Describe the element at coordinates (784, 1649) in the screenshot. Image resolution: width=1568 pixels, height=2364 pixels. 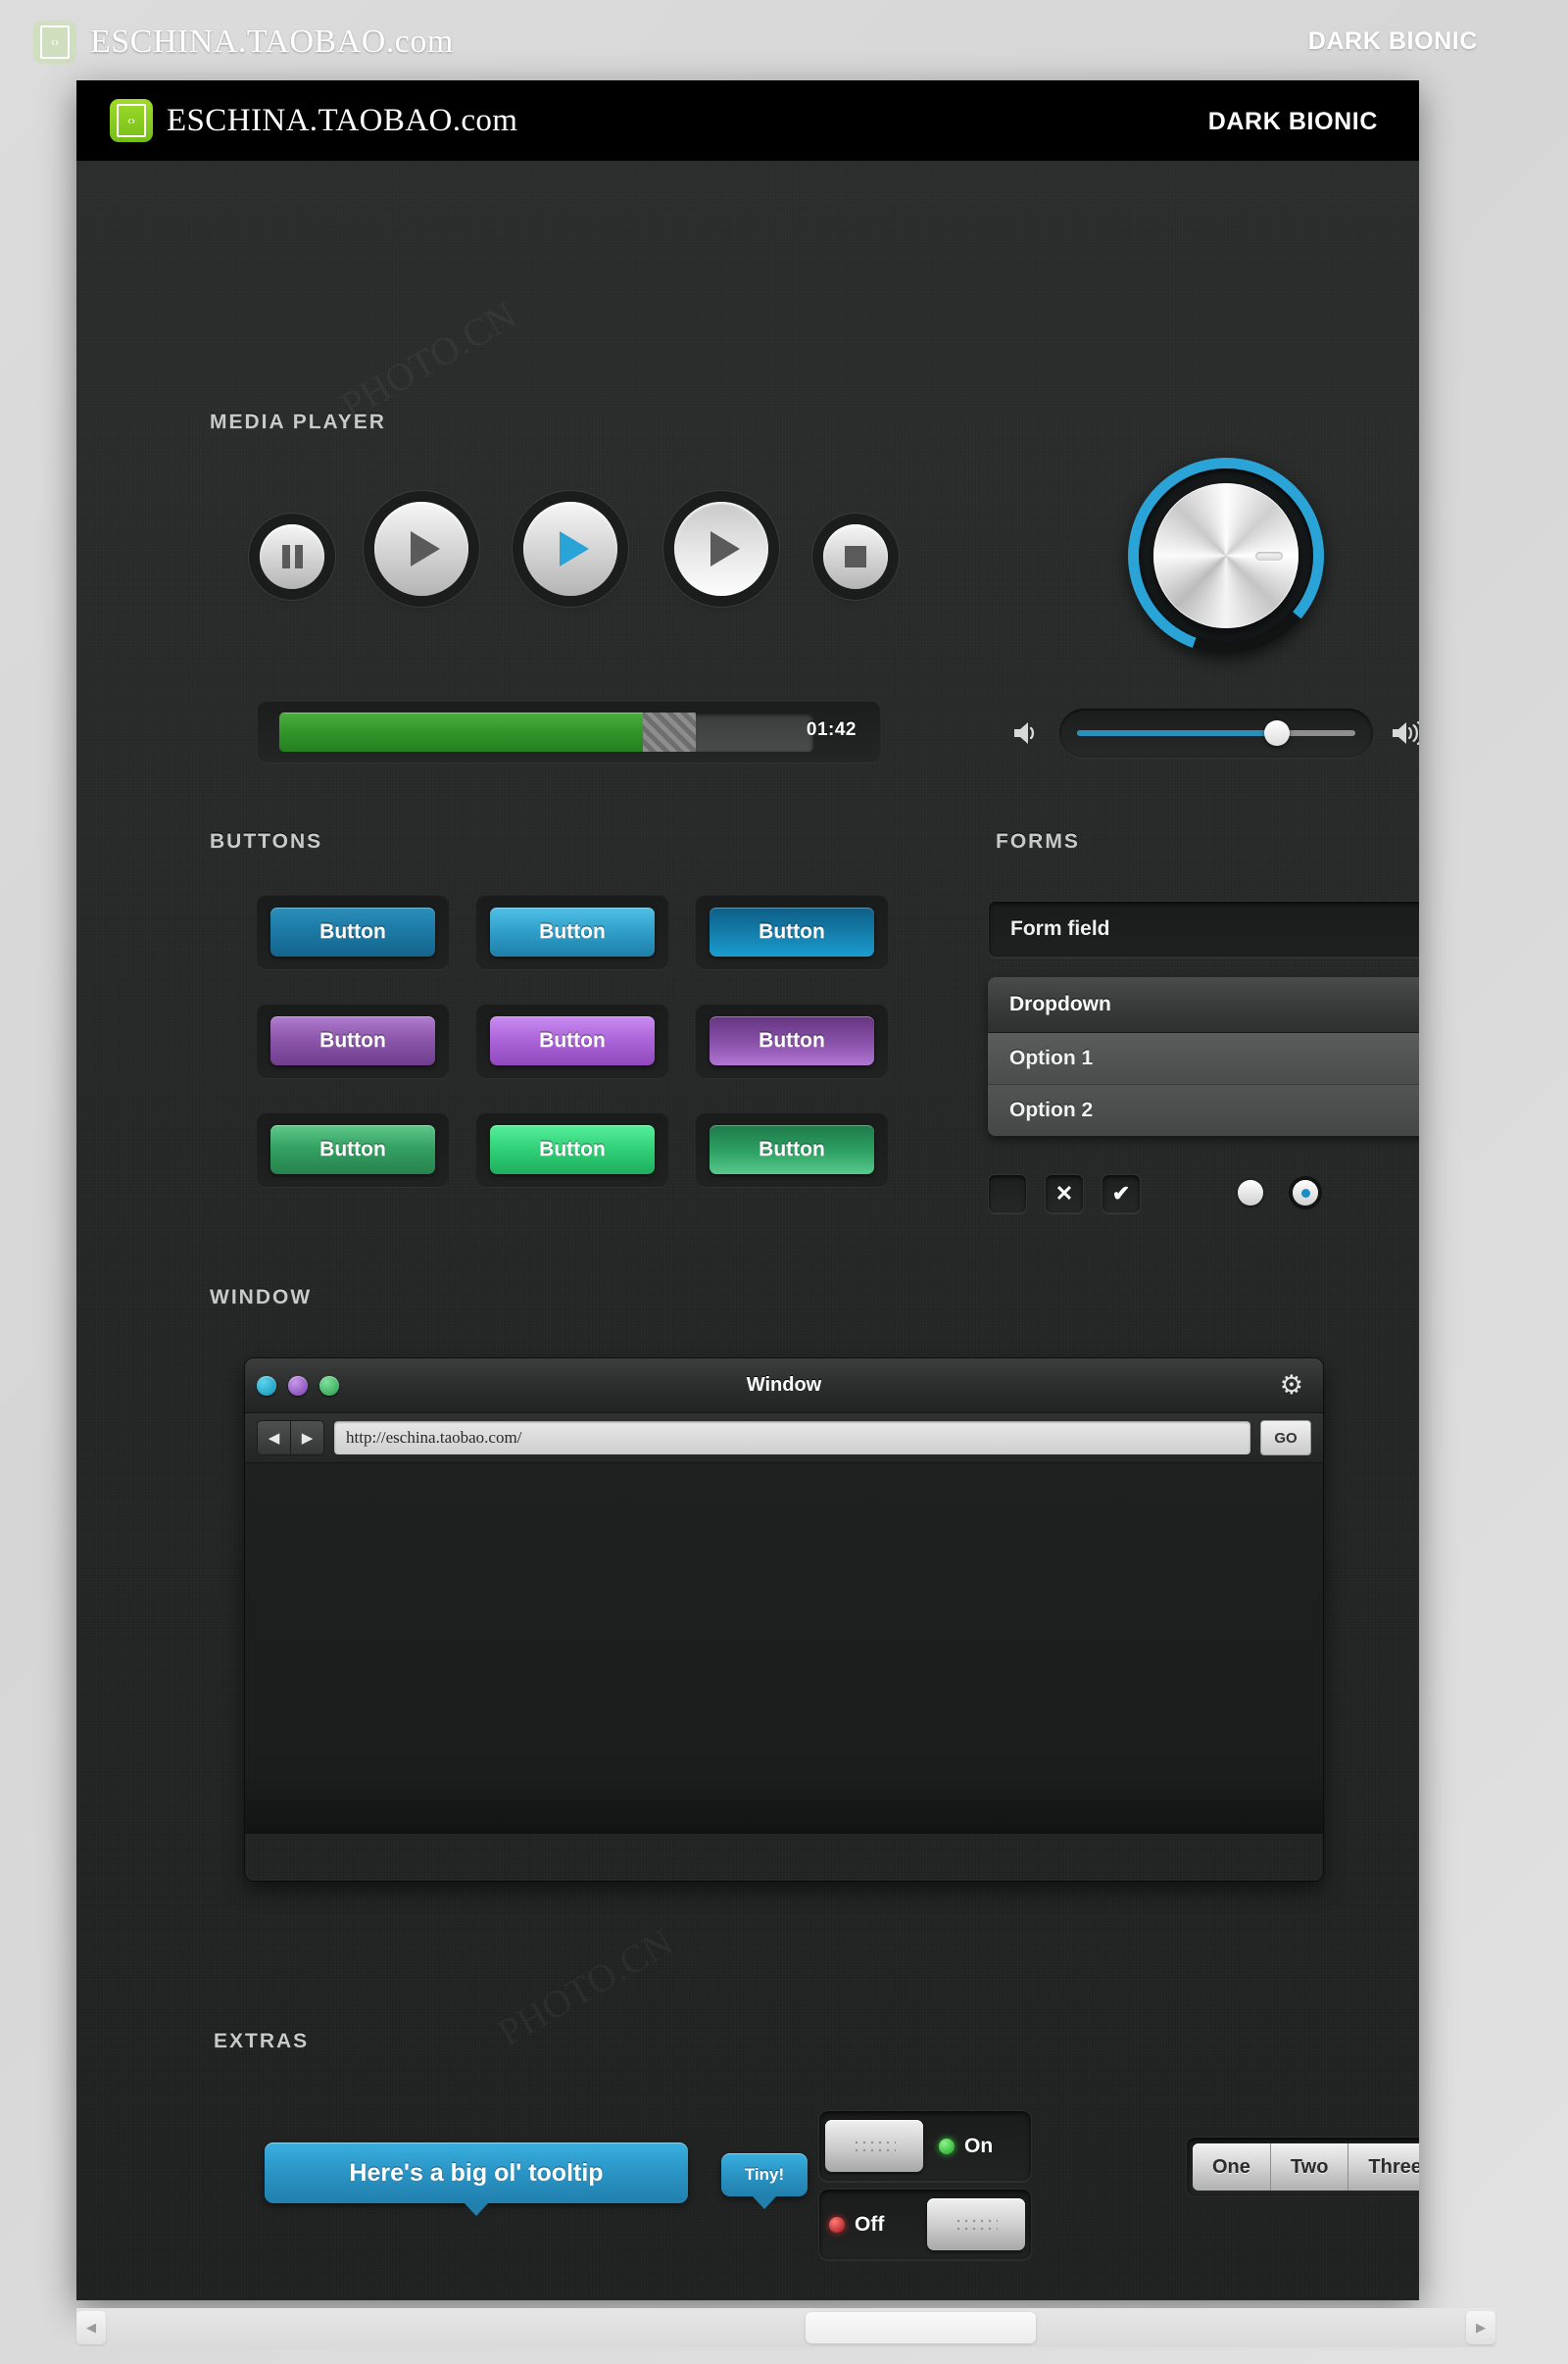
I see `window-content` at that location.